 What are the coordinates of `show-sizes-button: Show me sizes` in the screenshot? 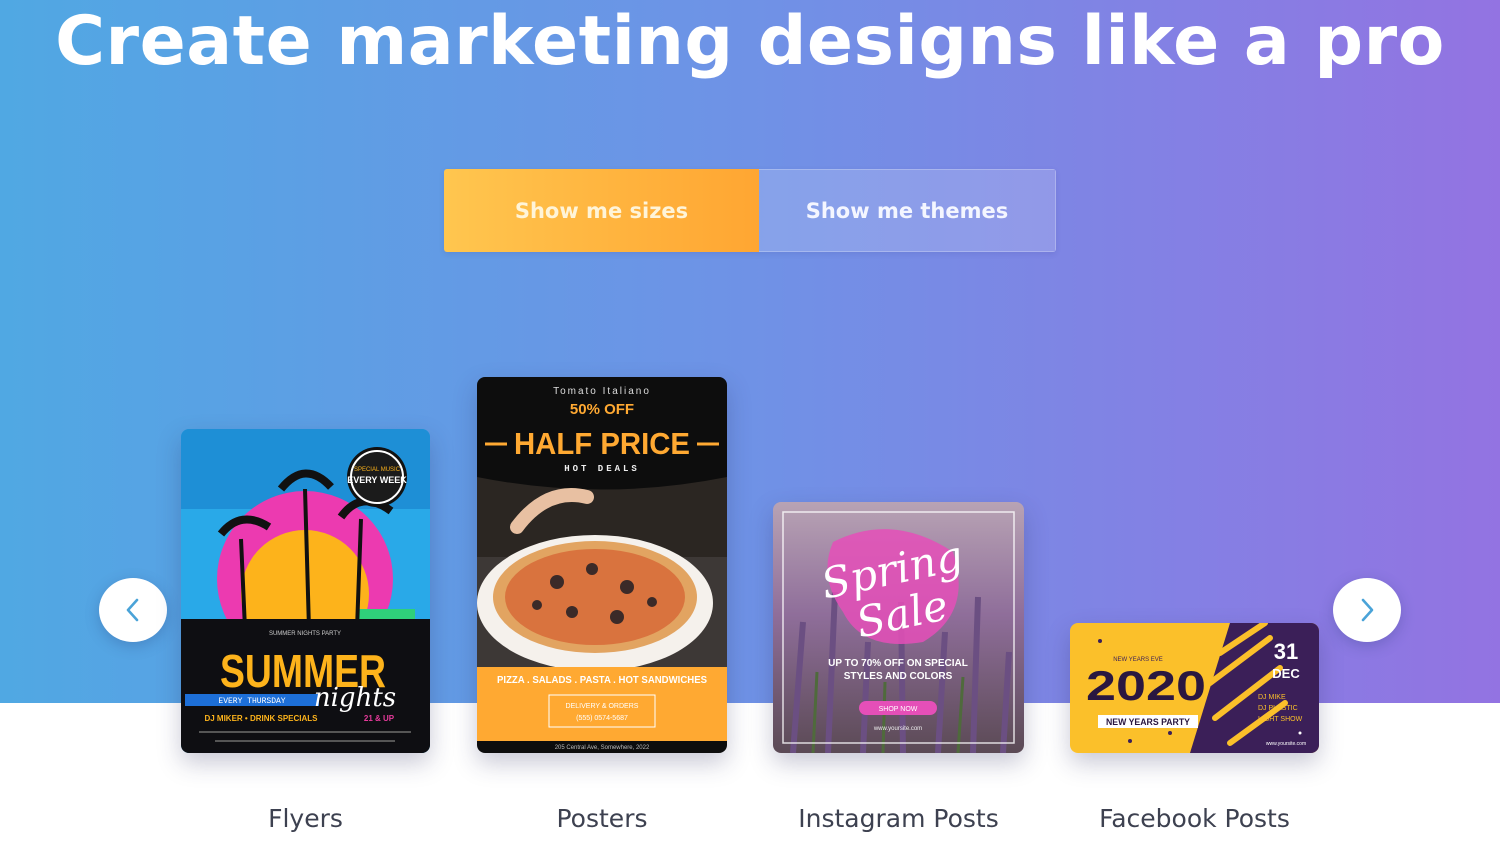 It's located at (601, 210).